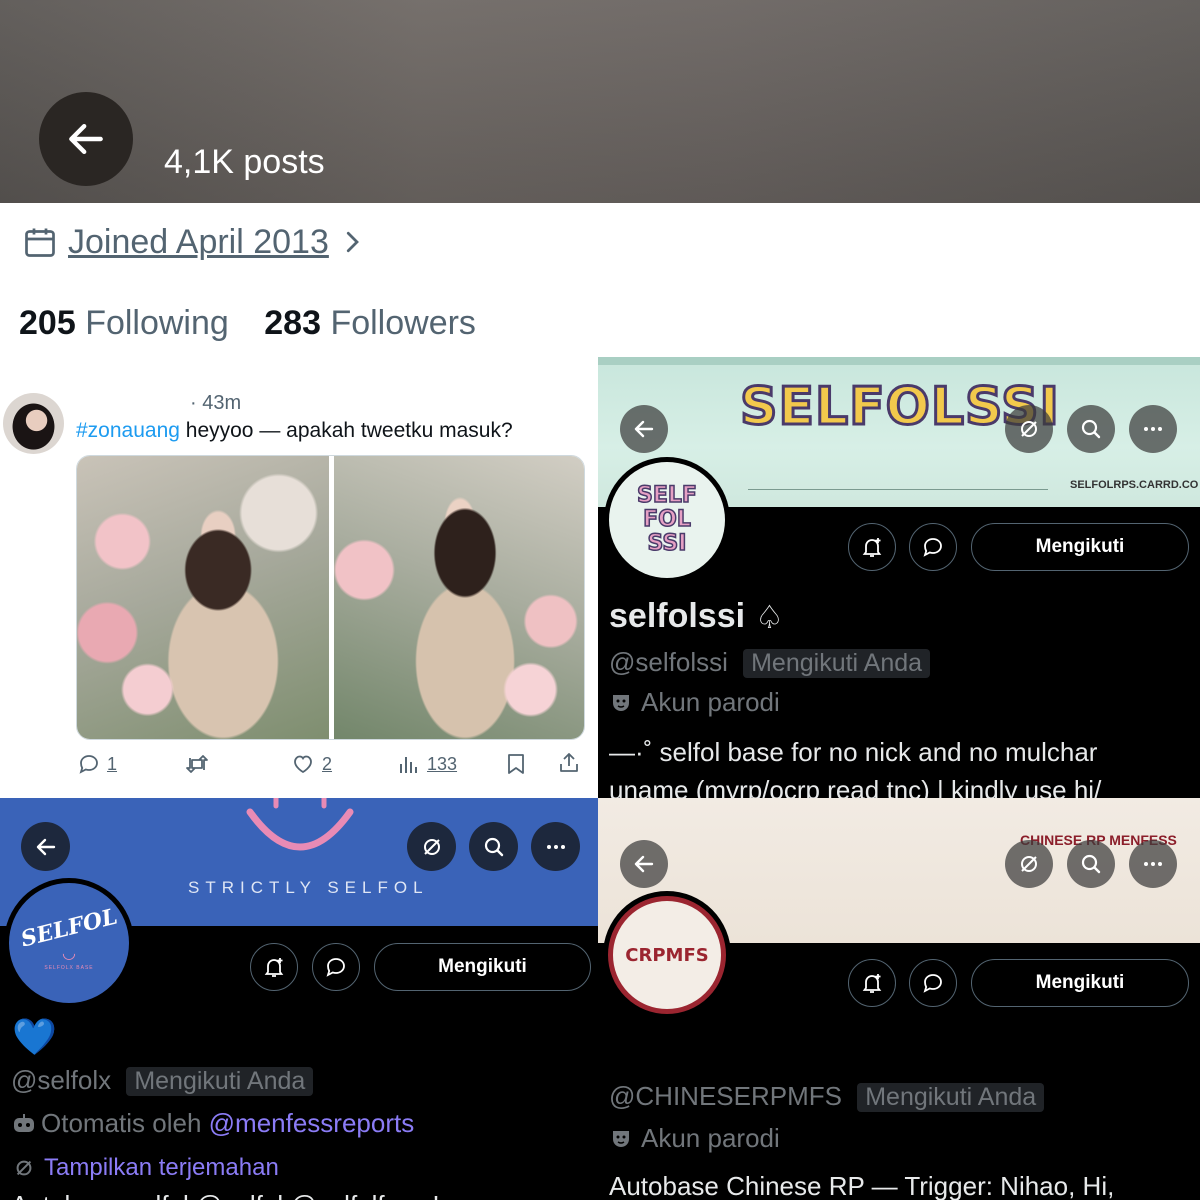  I want to click on tweet-hashtag: #zonauang, so click(128, 430).